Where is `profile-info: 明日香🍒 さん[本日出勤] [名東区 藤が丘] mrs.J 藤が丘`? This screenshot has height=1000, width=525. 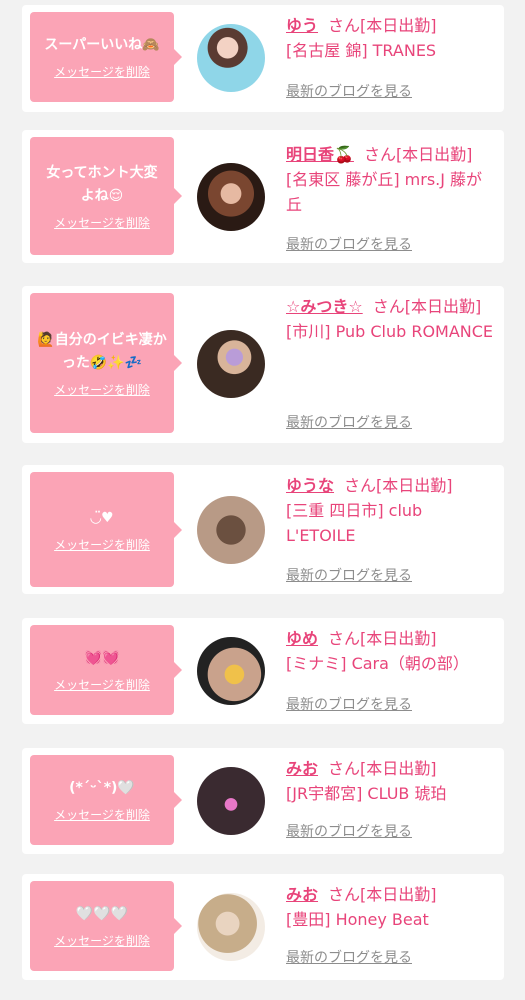 profile-info: 明日香🍒 さん[本日出勤] [名東区 藤が丘] mrs.J 藤が丘 is located at coordinates (391, 179).